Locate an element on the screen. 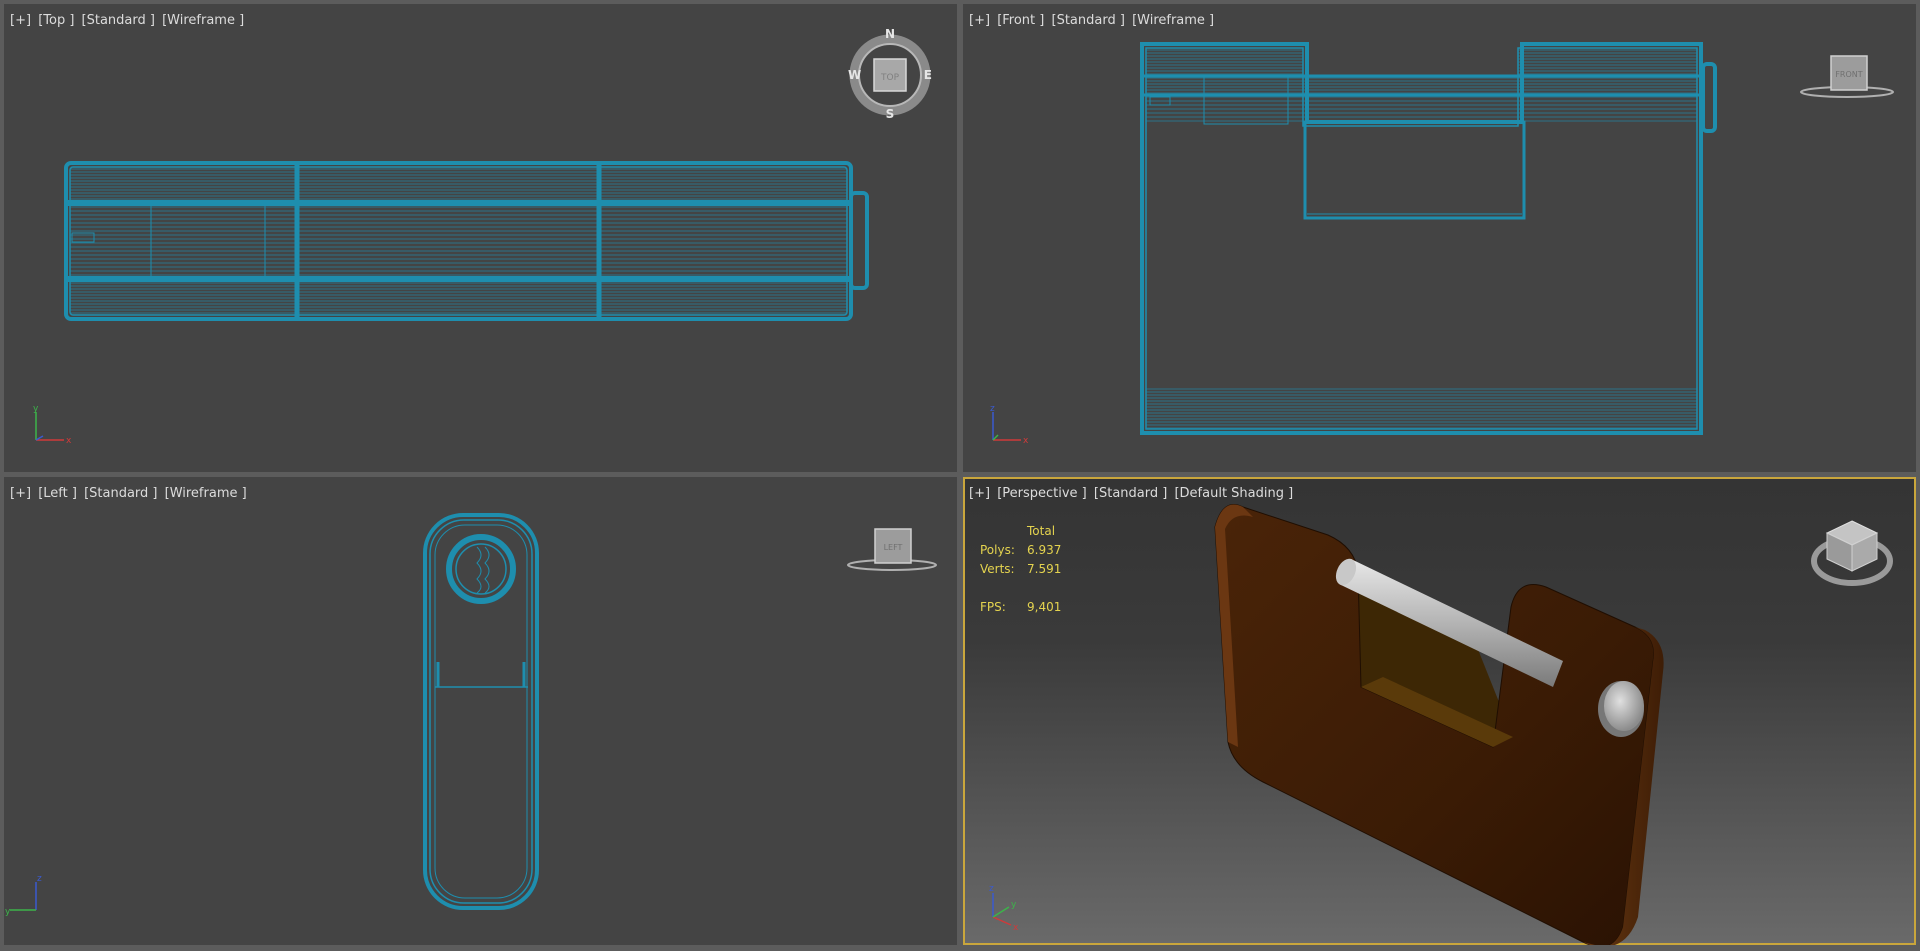 The height and width of the screenshot is (951, 1920). axis-tripod-perspective: z x y is located at coordinates (1004, 908).